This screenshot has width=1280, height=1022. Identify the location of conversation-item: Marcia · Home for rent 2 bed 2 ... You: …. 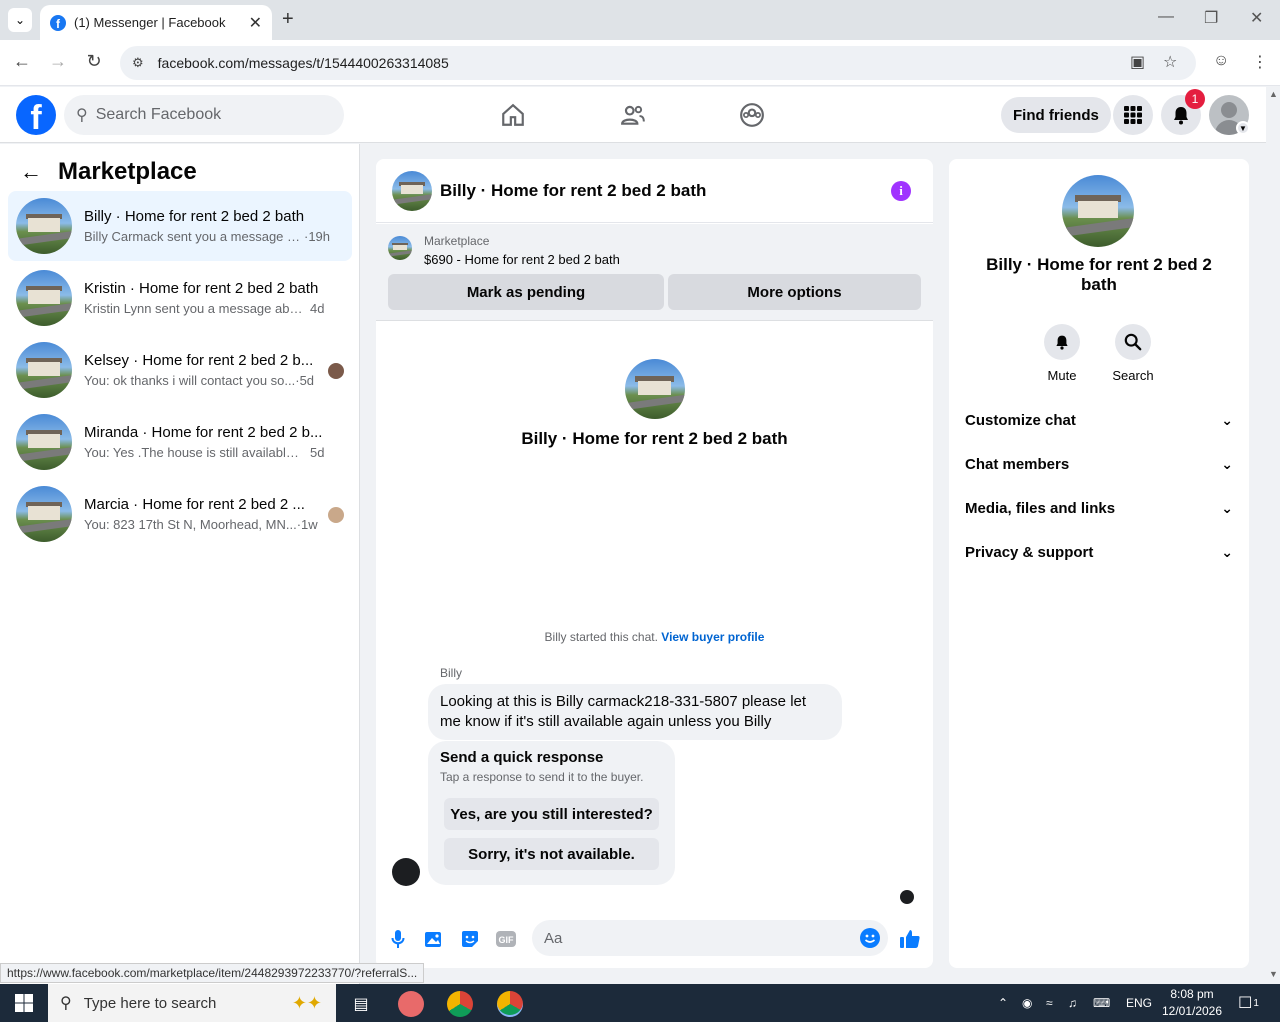
(180, 514).